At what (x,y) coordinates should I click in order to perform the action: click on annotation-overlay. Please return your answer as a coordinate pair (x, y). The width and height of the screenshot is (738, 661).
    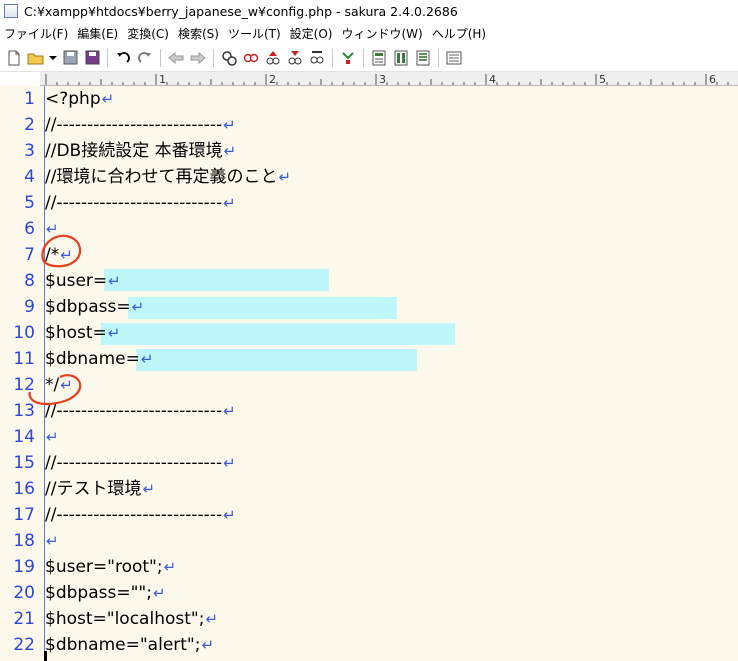
    Looking at the image, I should click on (55, 320).